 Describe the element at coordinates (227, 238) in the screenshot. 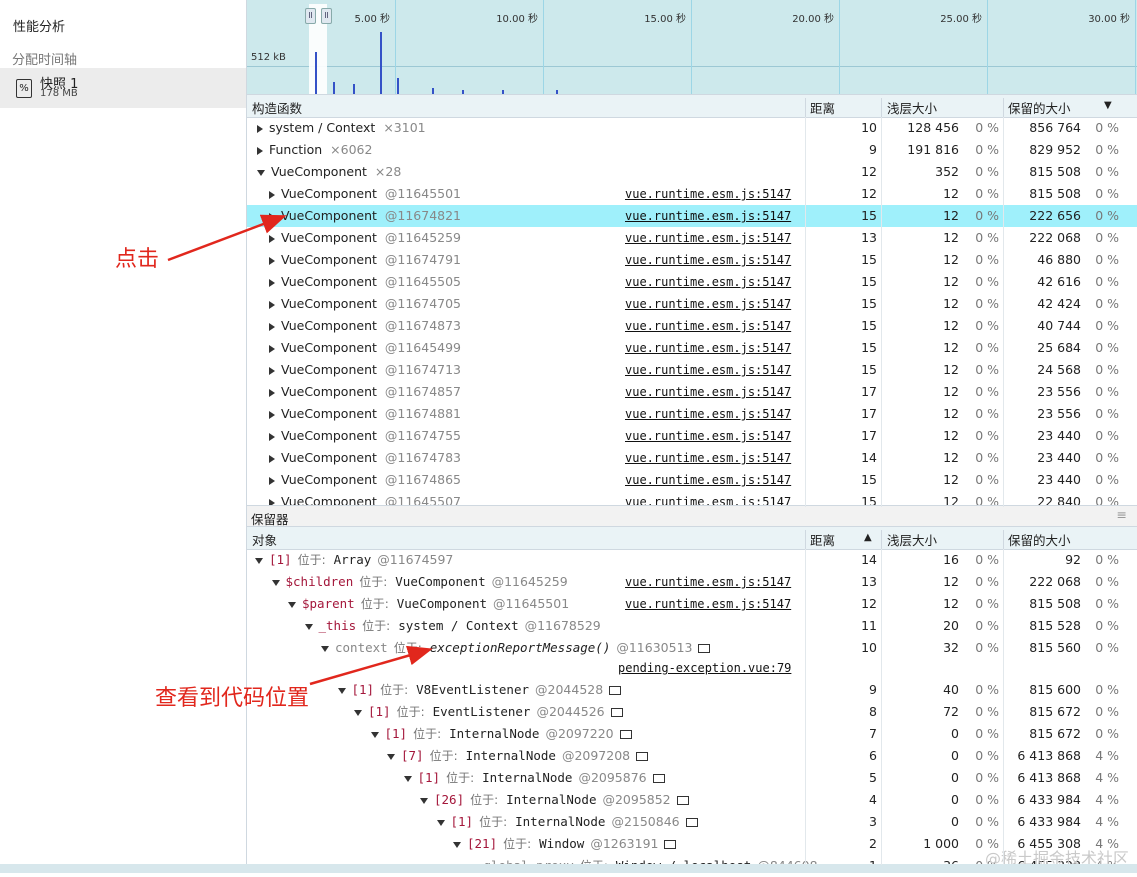

I see `arrow-to-selected-row` at that location.